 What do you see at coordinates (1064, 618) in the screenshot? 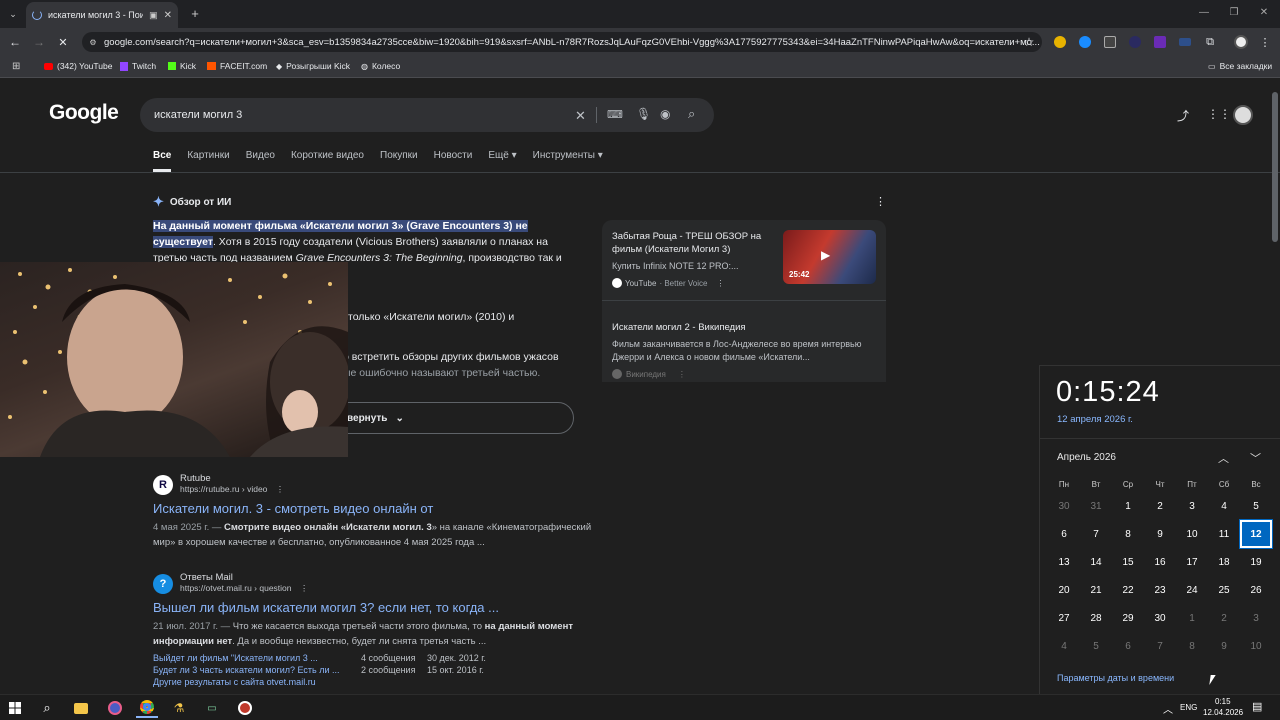
I see `calendar-day: 27` at bounding box center [1064, 618].